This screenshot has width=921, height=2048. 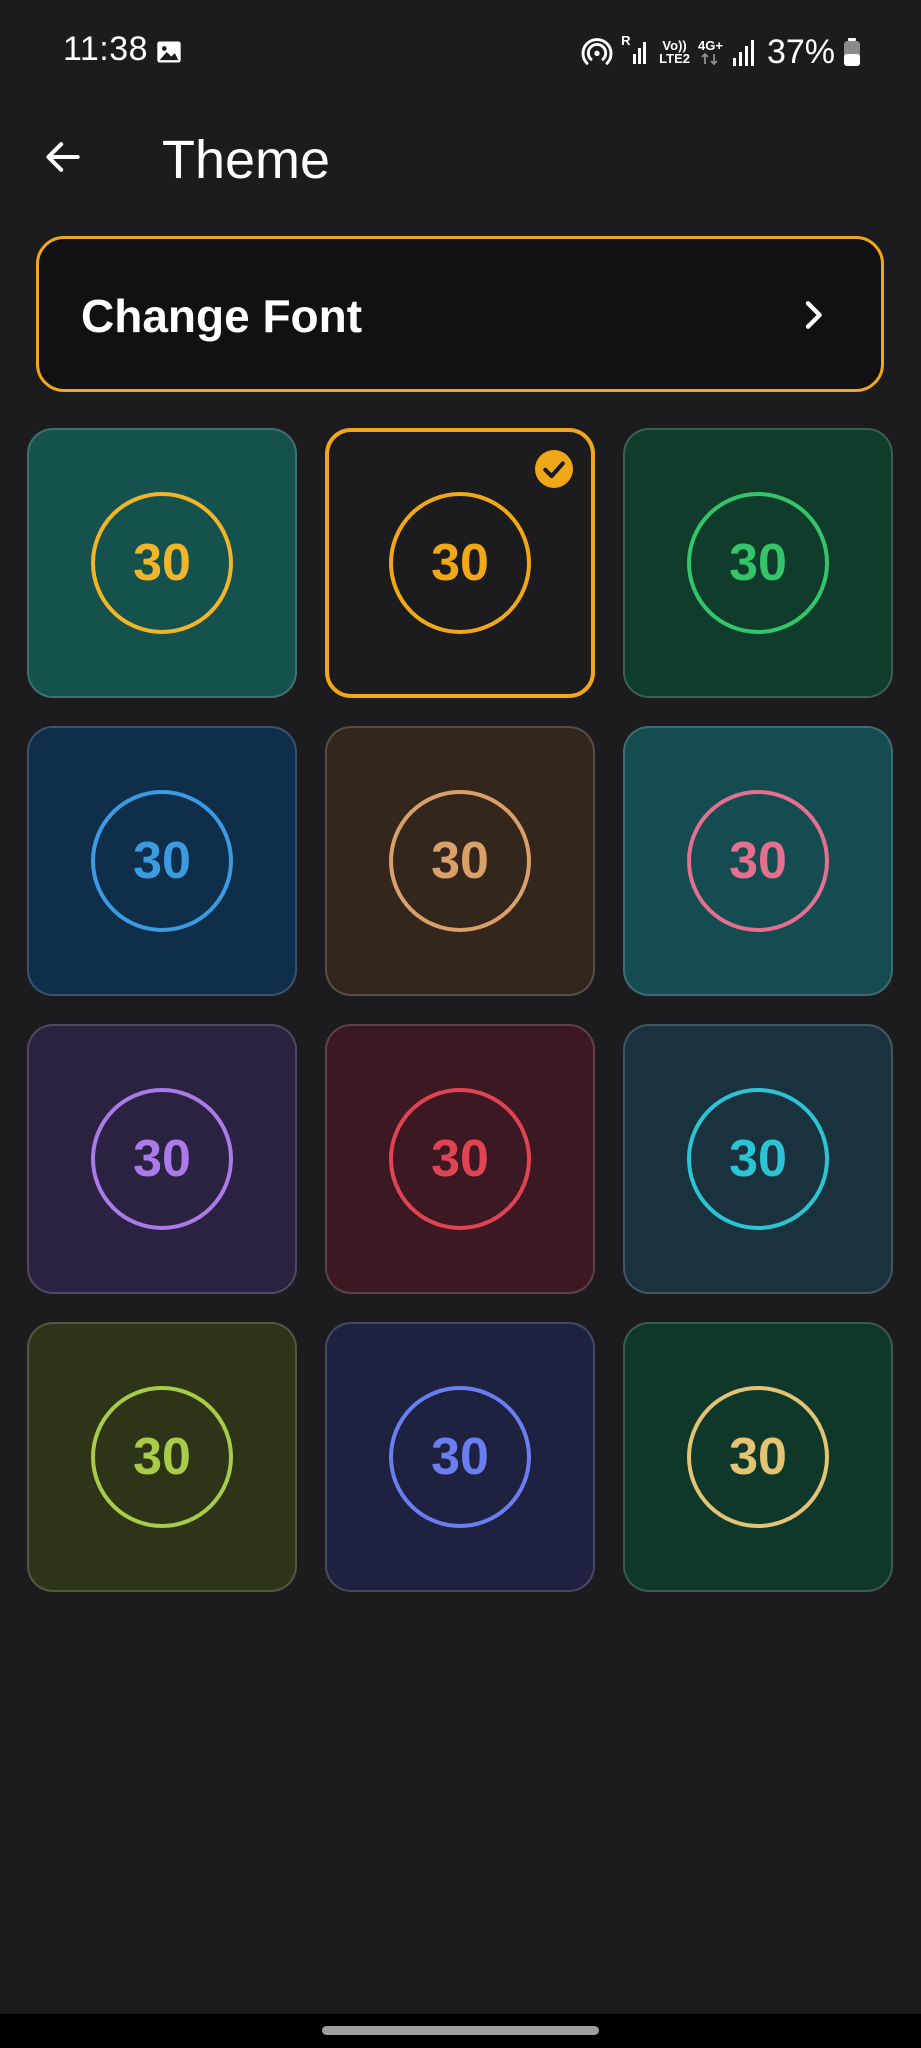 I want to click on status-time: 11:38, so click(x=106, y=49).